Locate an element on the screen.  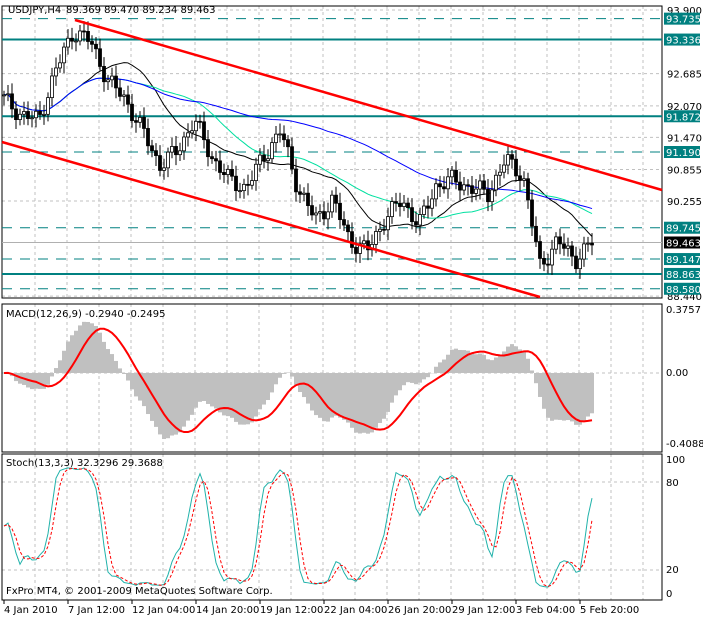
current-price-label: 89.463 is located at coordinates (683, 243).